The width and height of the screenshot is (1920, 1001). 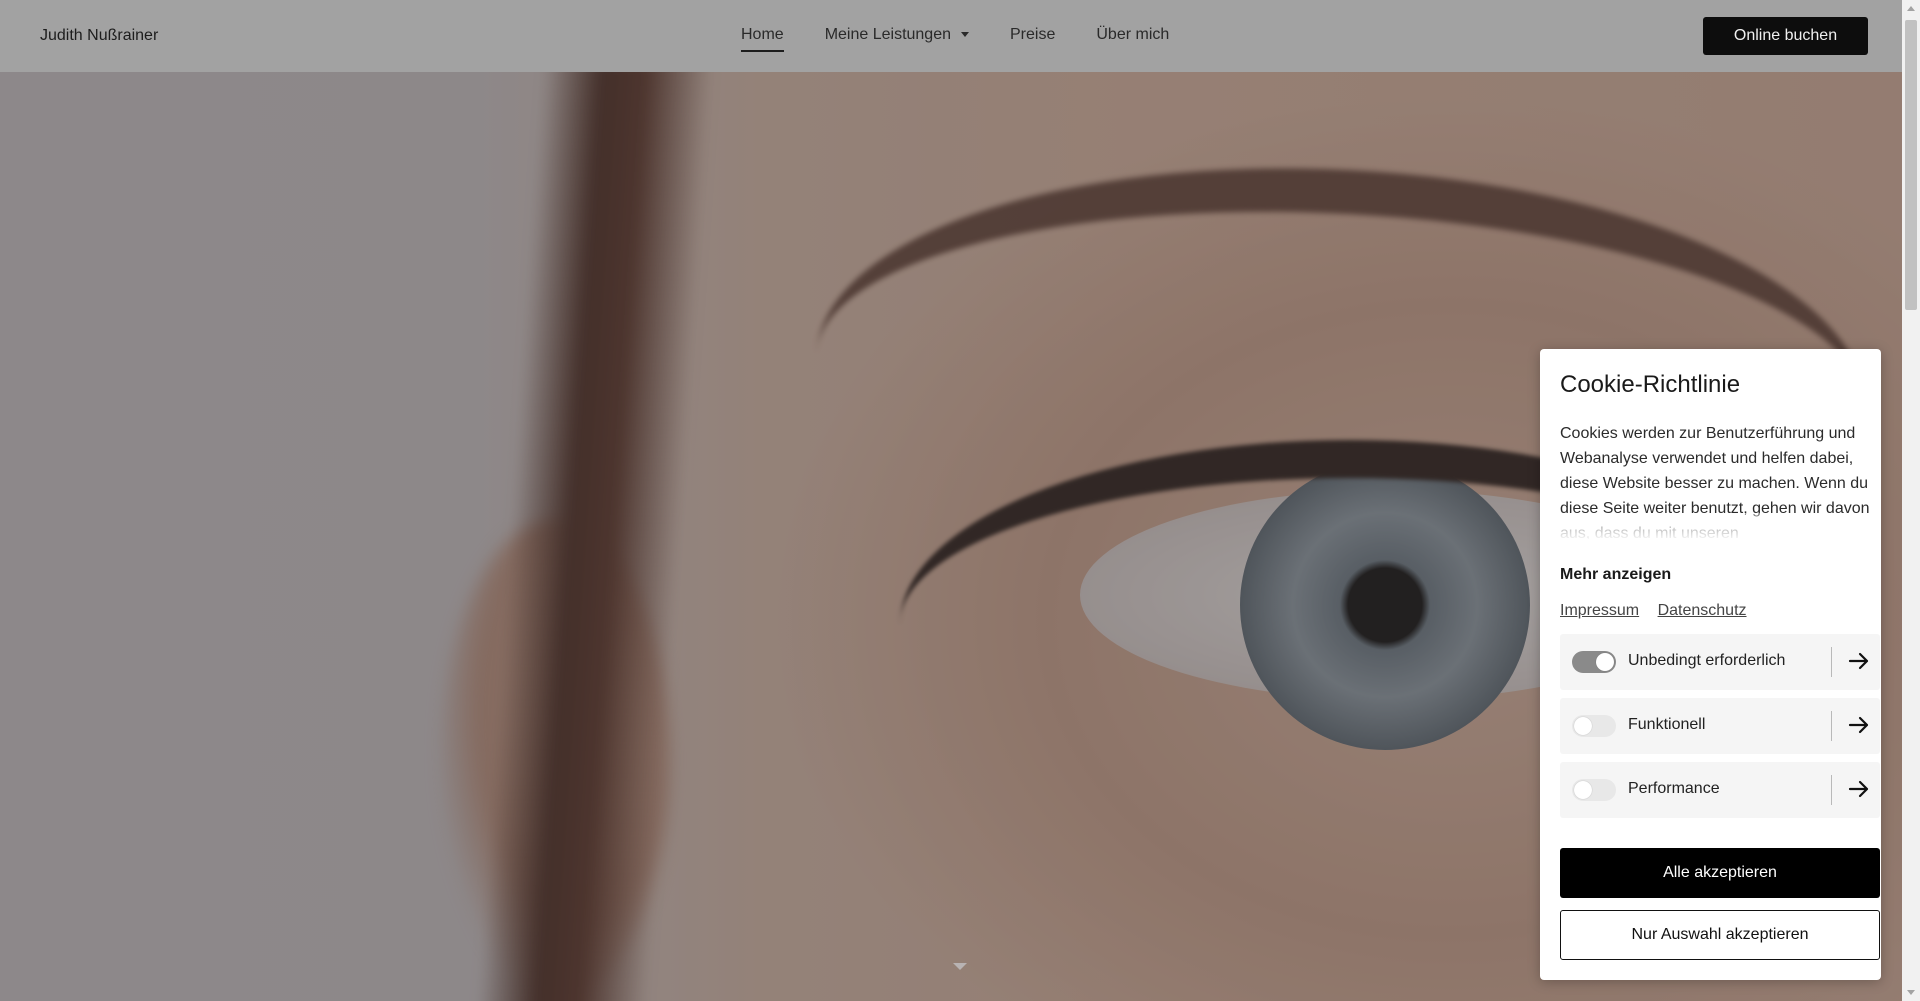 What do you see at coordinates (762, 34) in the screenshot?
I see `nav-item-label: Home` at bounding box center [762, 34].